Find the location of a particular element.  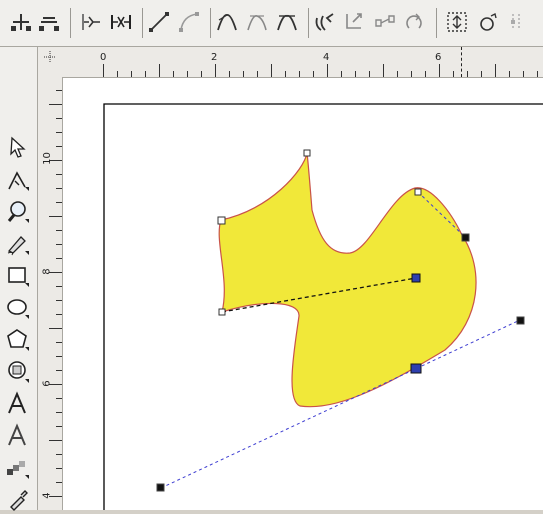

property-bar is located at coordinates (271, 23).